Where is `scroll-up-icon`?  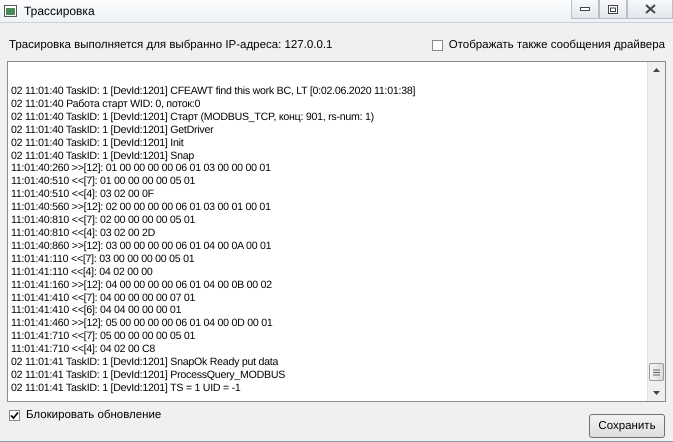 scroll-up-icon is located at coordinates (656, 70).